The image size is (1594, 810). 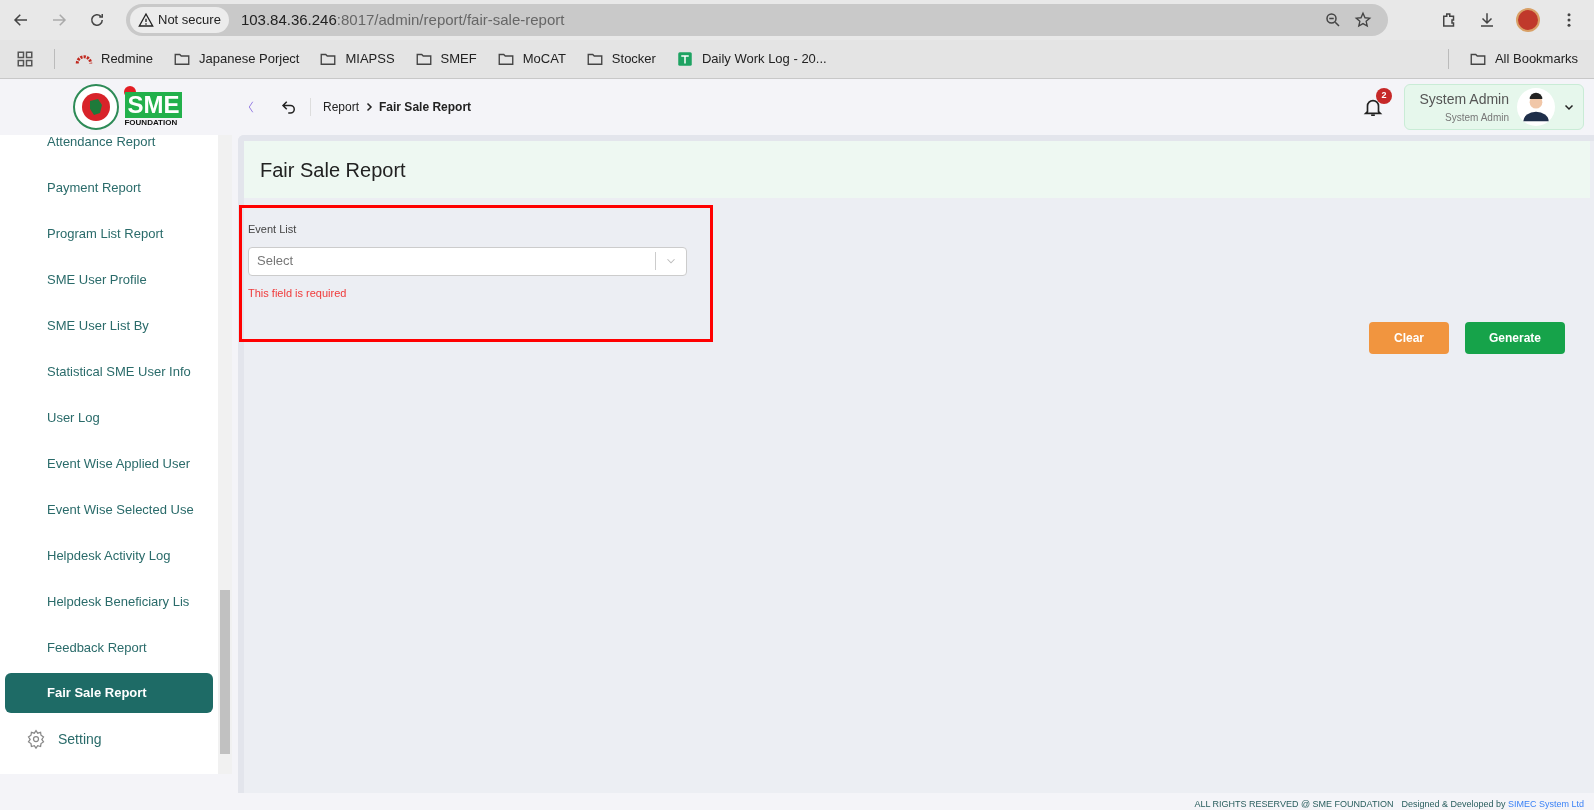 What do you see at coordinates (298, 293) in the screenshot?
I see `error-message: This field is required` at bounding box center [298, 293].